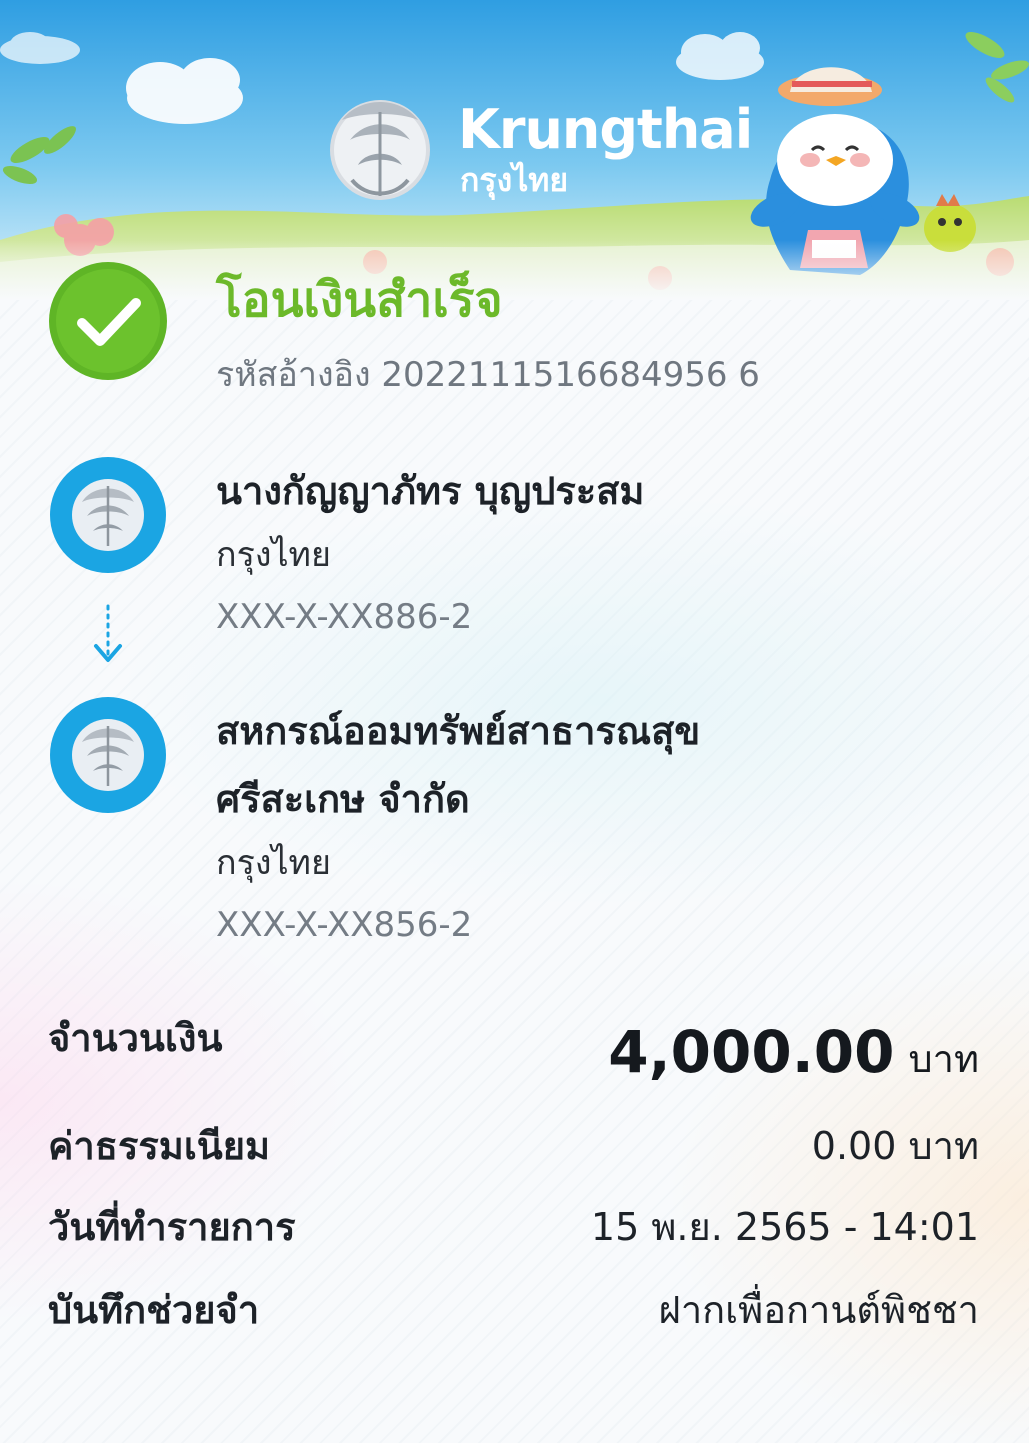  Describe the element at coordinates (514, 180) in the screenshot. I see `brand-name-th: กรุงไทย` at that location.